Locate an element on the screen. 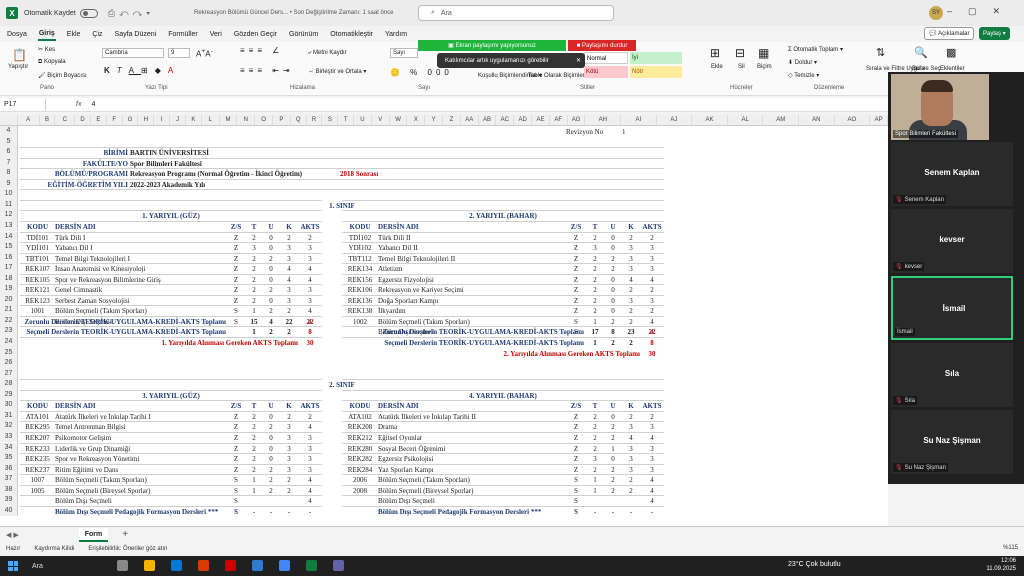  menu-8: Görünüm is located at coordinates (303, 34).